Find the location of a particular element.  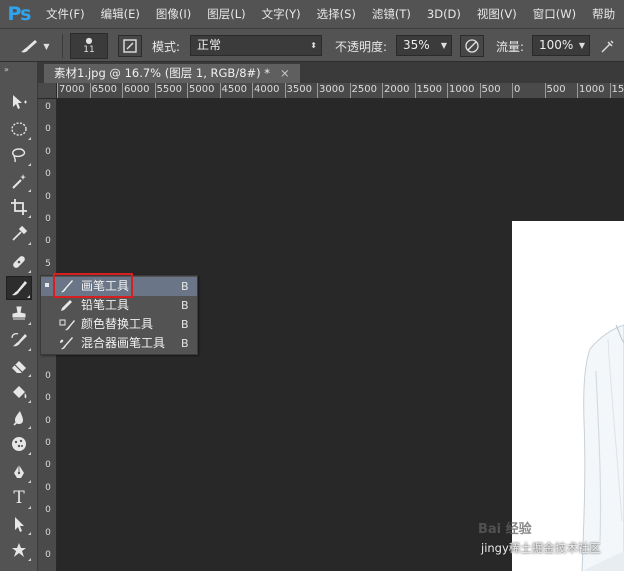

custom-shape-tool is located at coordinates (19, 550).